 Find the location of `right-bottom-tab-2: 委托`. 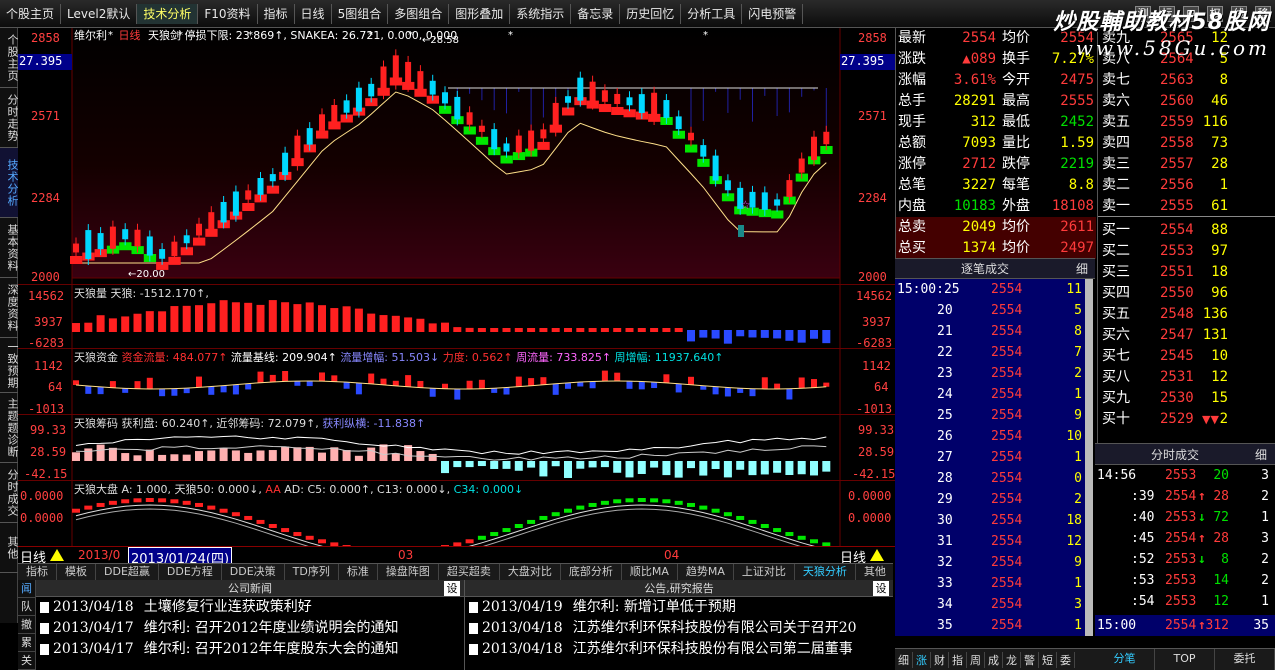

right-bottom-tab-2: 委托 is located at coordinates (1245, 659).